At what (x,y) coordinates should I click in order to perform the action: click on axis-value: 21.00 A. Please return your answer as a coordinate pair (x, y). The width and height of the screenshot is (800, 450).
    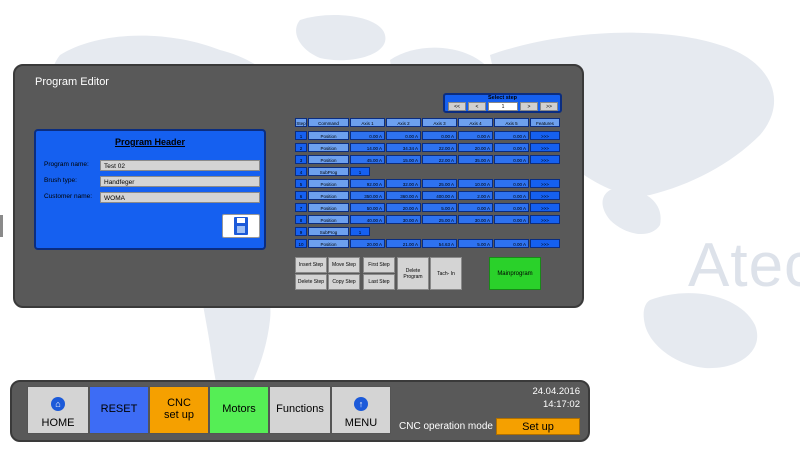
    Looking at the image, I should click on (403, 243).